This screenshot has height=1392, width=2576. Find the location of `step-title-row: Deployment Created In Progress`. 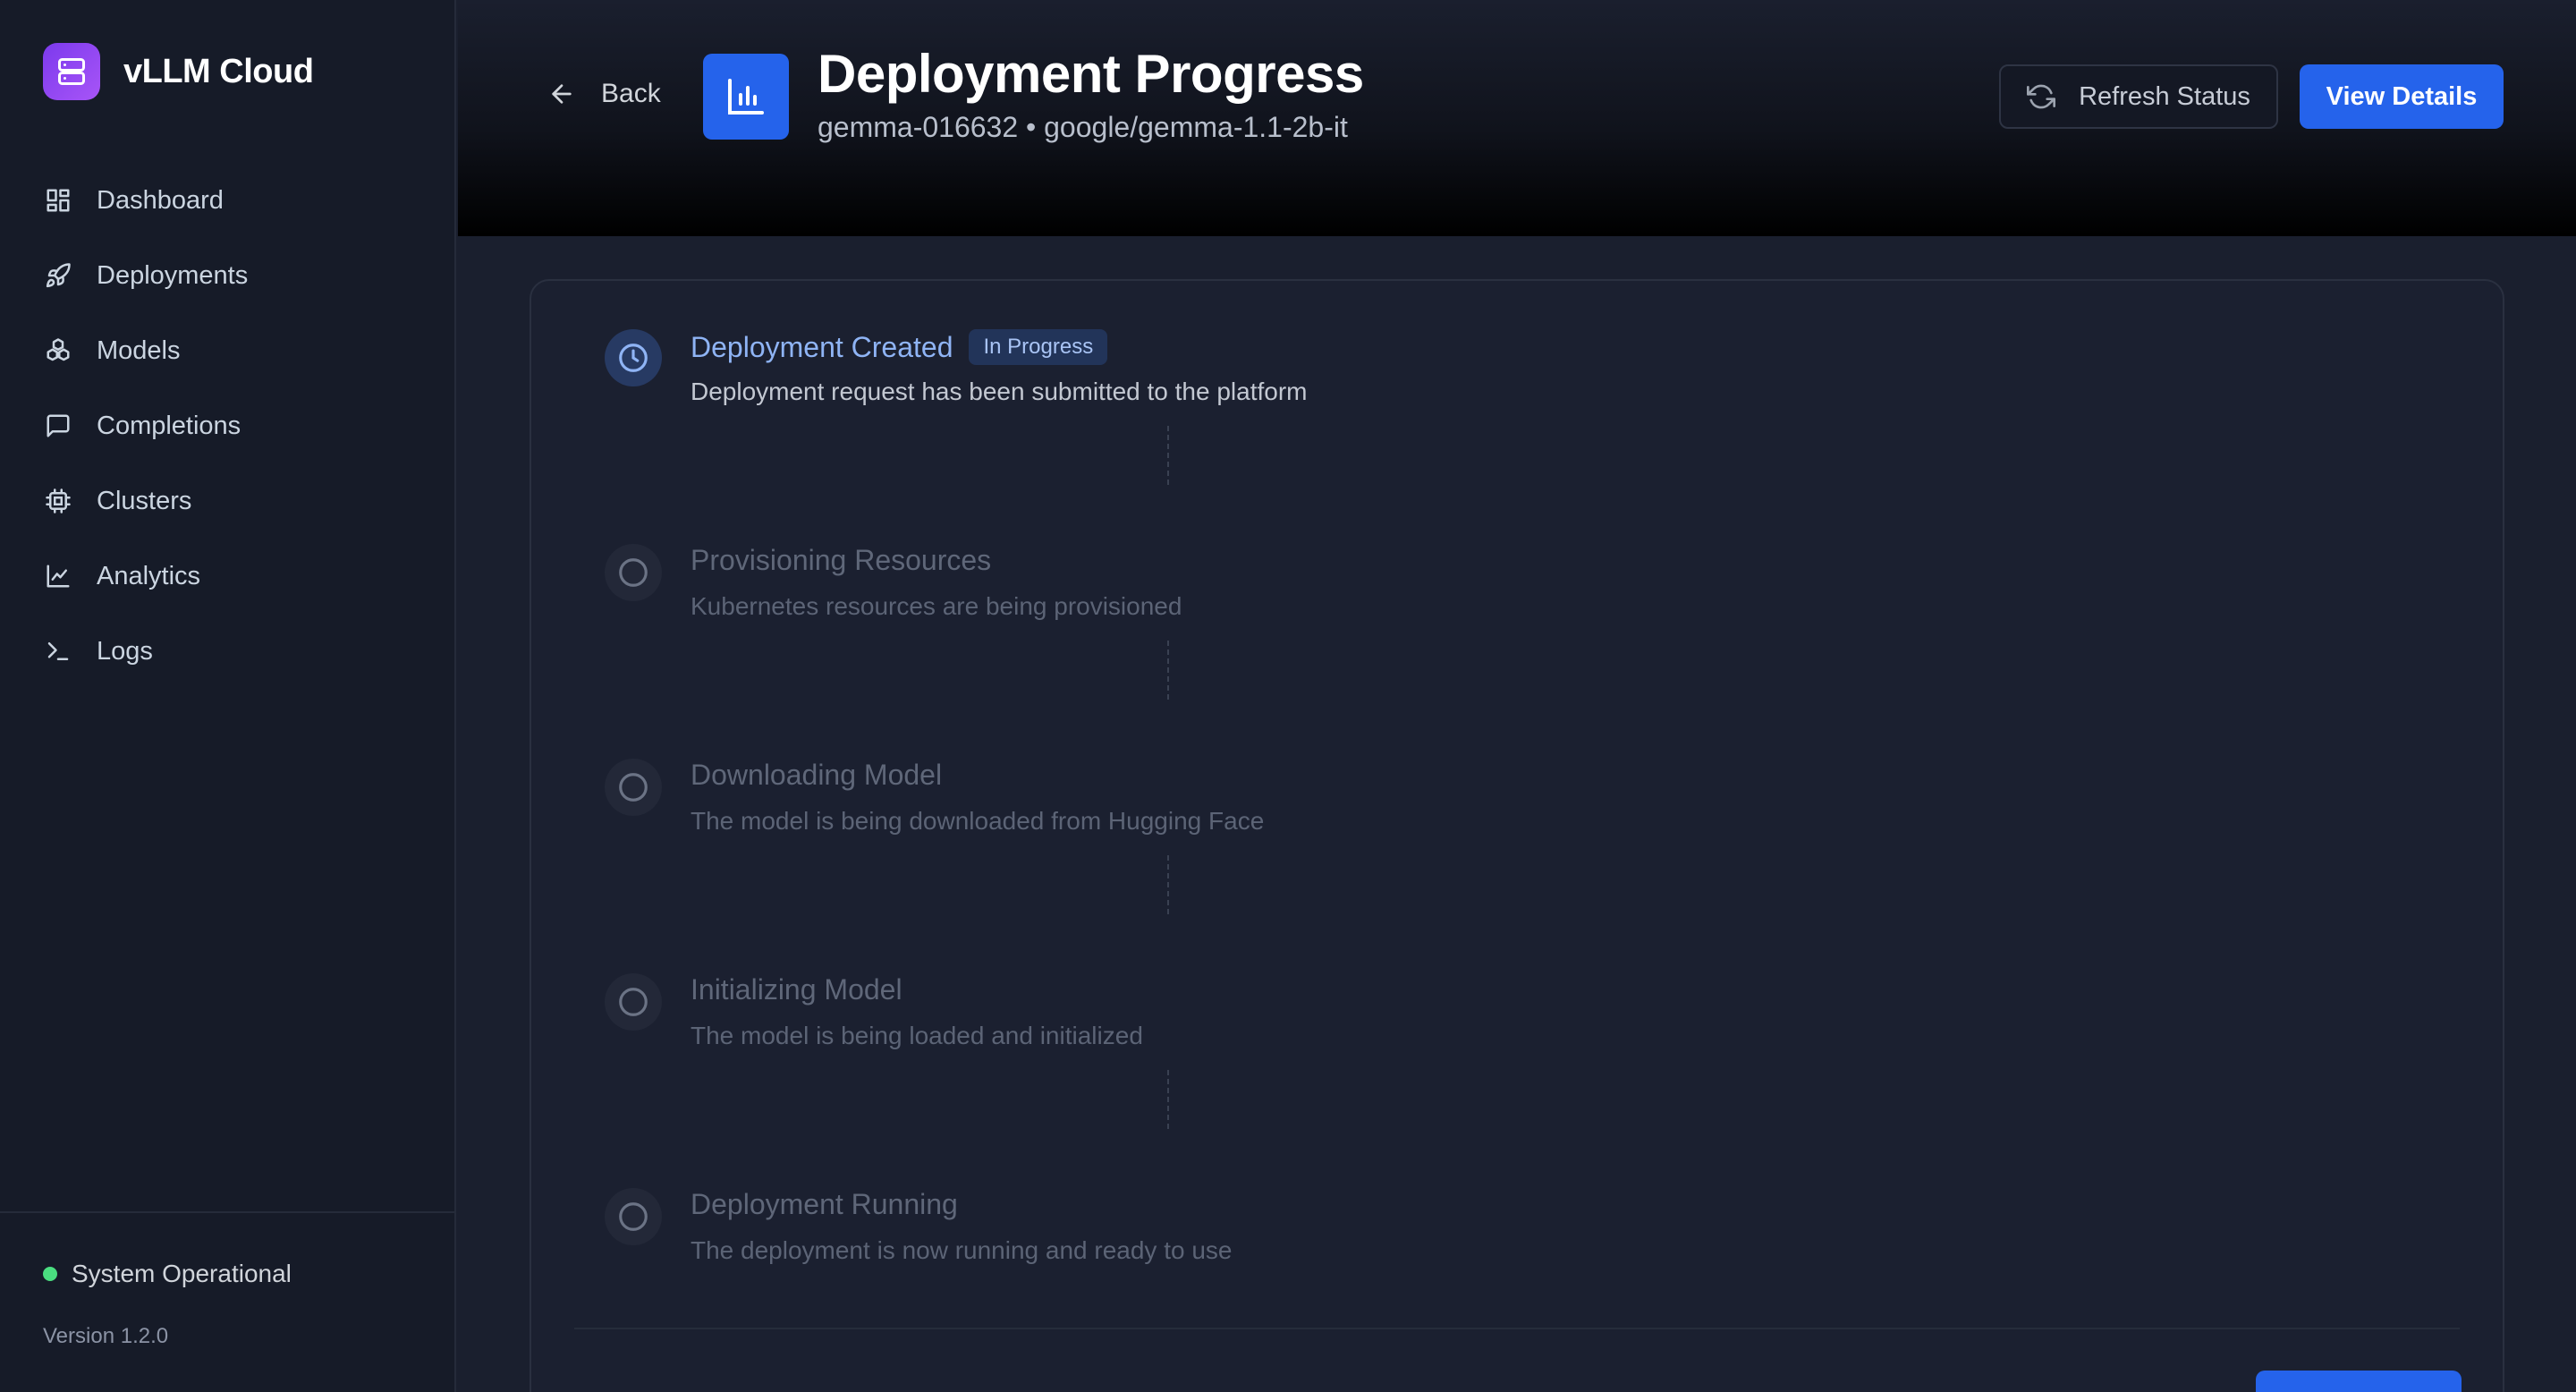

step-title-row: Deployment Created In Progress is located at coordinates (899, 347).